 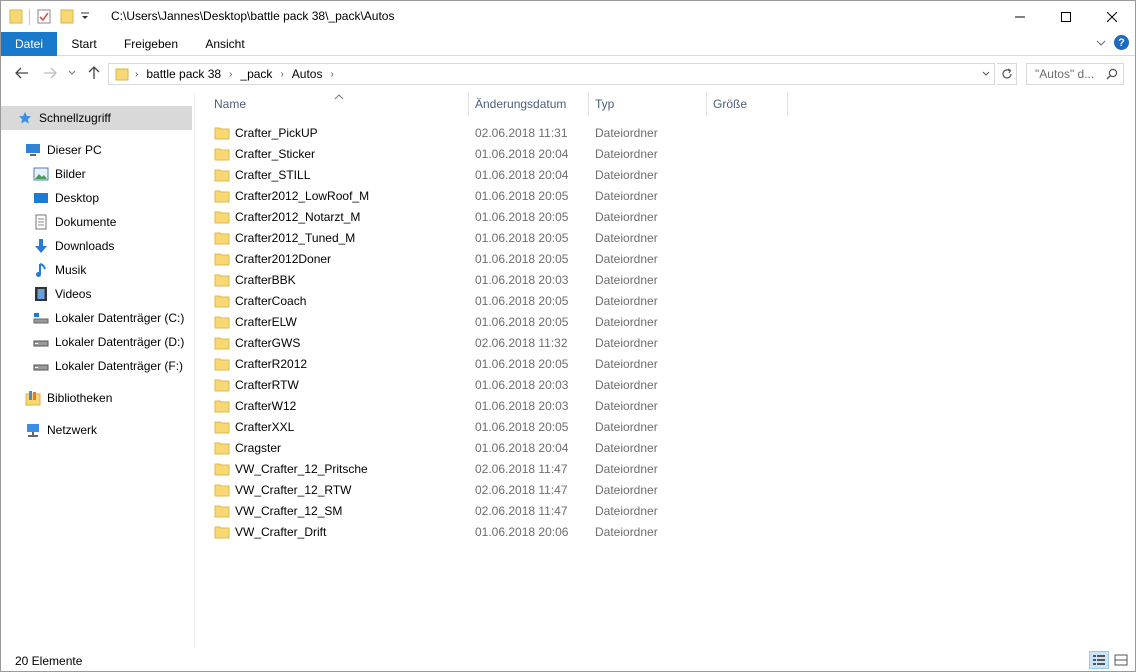 I want to click on table-row: Crafter_STILL 01.06.2018 20:04 Dateiordner, so click(x=494, y=174).